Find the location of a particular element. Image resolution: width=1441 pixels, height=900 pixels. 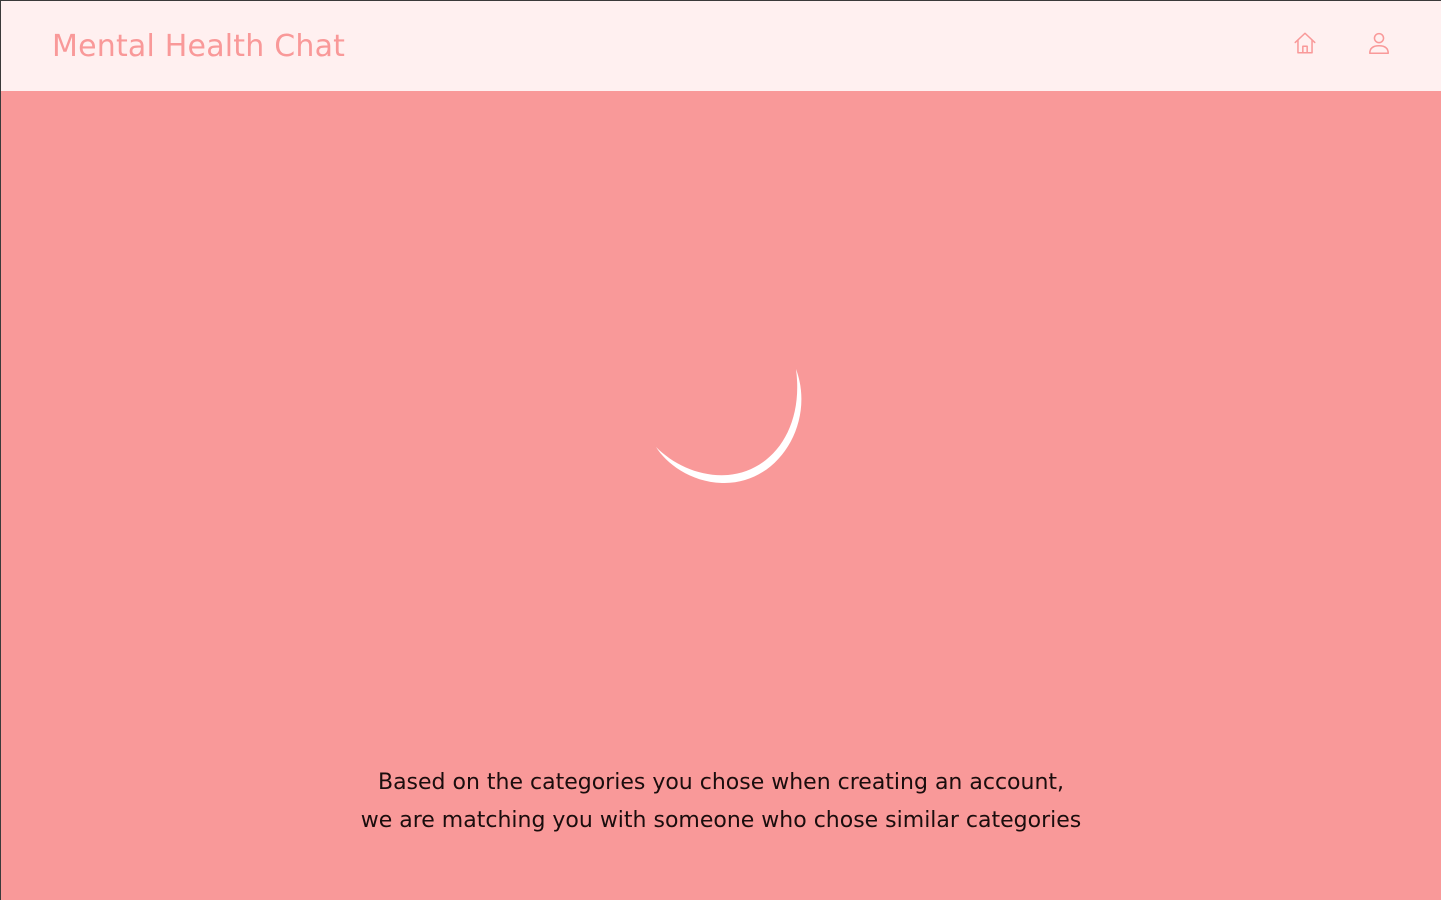

spinner-arc is located at coordinates (729, 426).